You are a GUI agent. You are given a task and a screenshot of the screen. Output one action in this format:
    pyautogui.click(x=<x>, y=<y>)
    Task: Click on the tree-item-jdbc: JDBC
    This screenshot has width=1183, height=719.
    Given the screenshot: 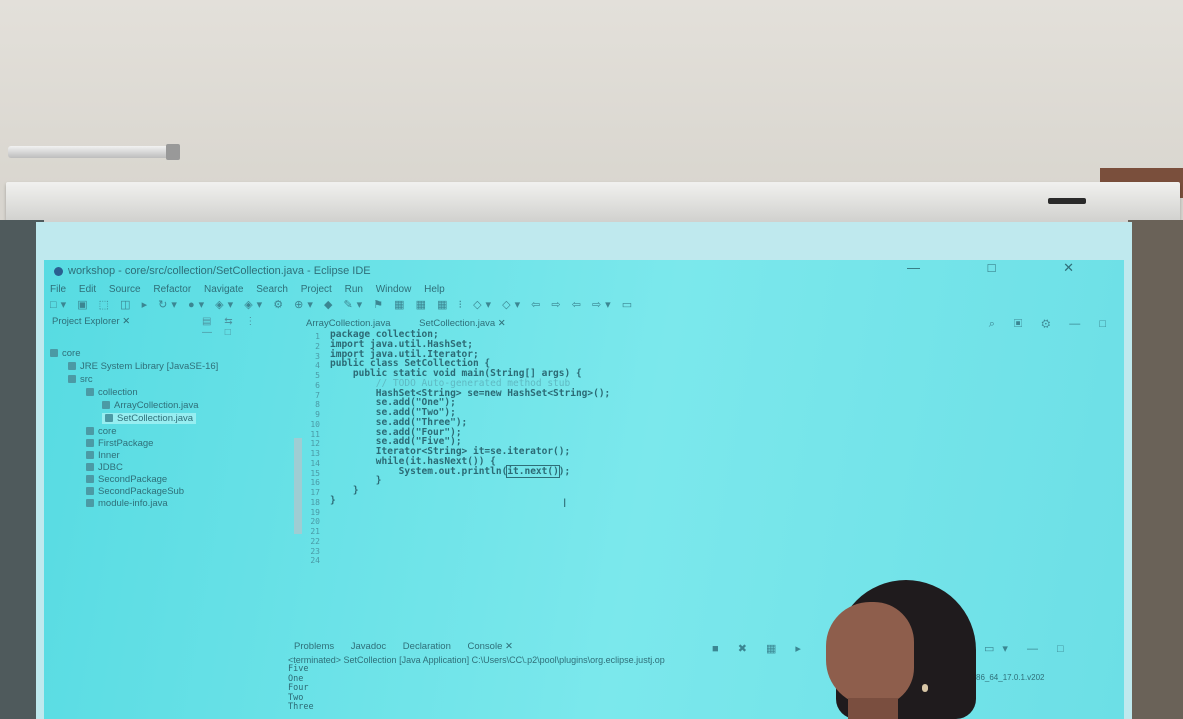 What is the action you would take?
    pyautogui.click(x=104, y=467)
    